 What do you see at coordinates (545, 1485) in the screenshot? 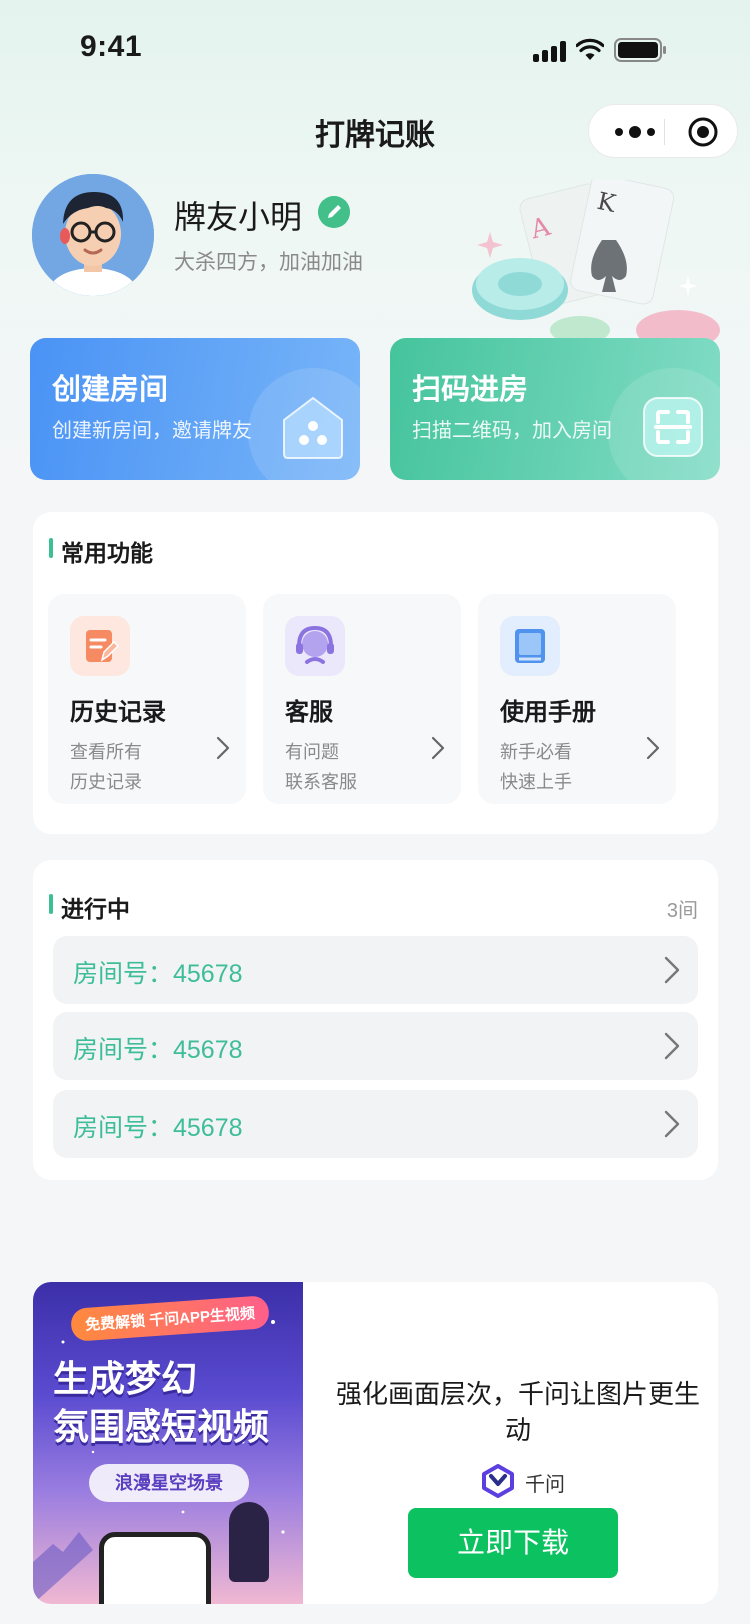
I see `ad-brand-name: 千问` at bounding box center [545, 1485].